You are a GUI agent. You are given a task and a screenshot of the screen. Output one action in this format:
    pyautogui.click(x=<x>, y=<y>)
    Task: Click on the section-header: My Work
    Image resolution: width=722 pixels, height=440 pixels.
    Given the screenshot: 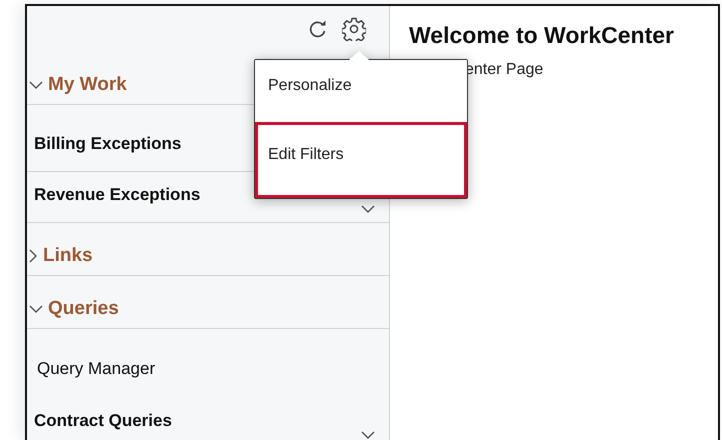 What is the action you would take?
    pyautogui.click(x=77, y=85)
    